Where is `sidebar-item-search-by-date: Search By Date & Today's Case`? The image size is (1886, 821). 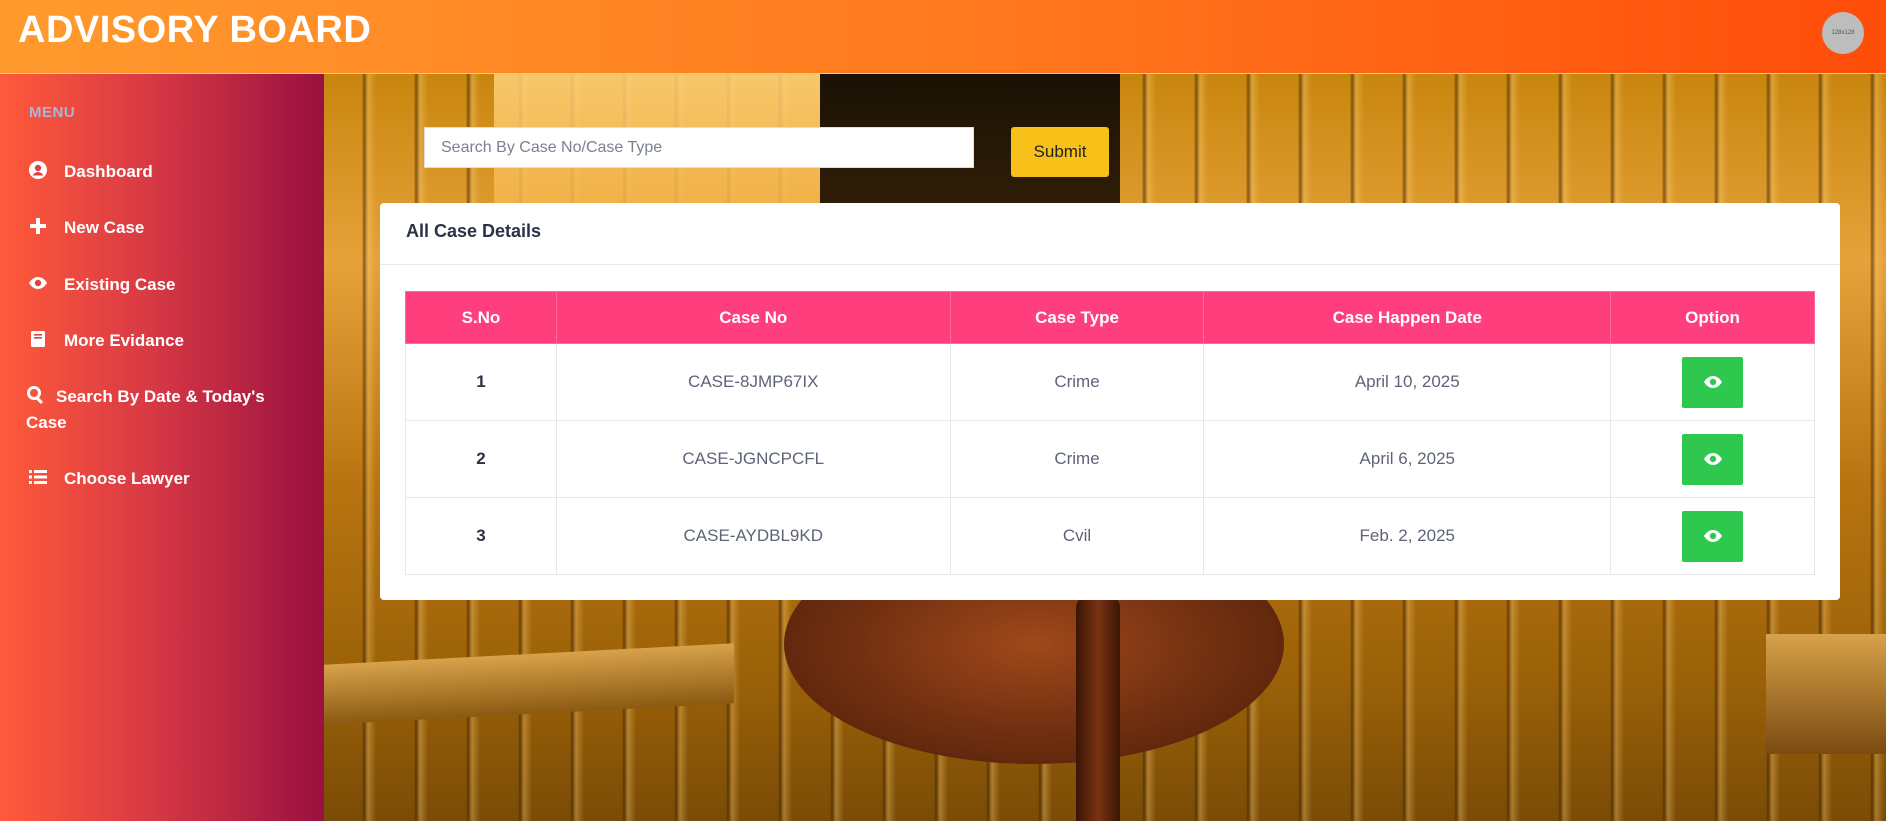
sidebar-item-search-by-date: Search By Date & Today's Case is located at coordinates (151, 410).